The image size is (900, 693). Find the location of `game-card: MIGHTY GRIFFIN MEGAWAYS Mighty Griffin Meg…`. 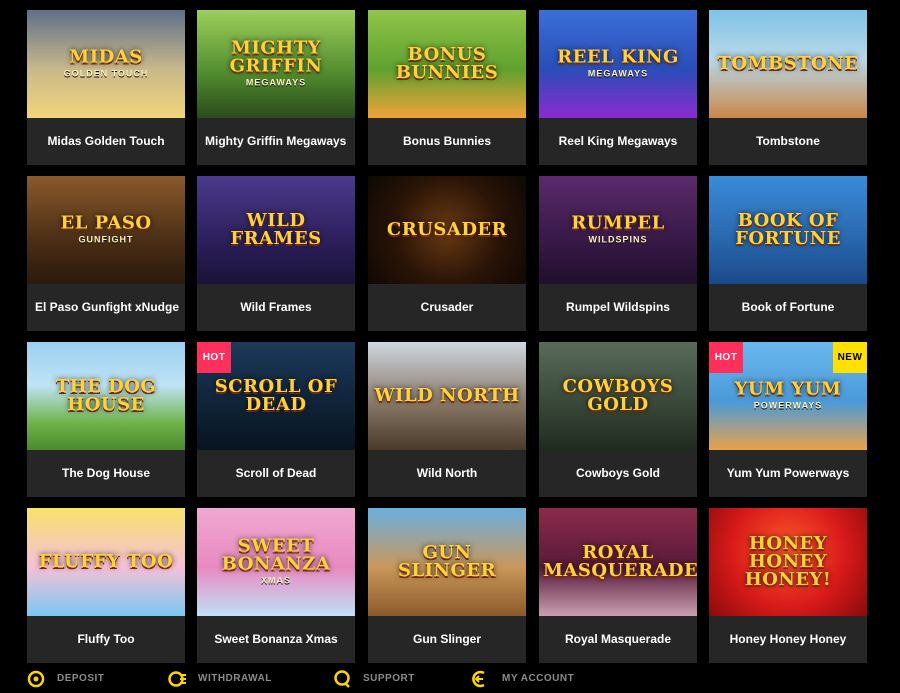

game-card: MIGHTY GRIFFIN MEGAWAYS Mighty Griffin Meg… is located at coordinates (276, 87).